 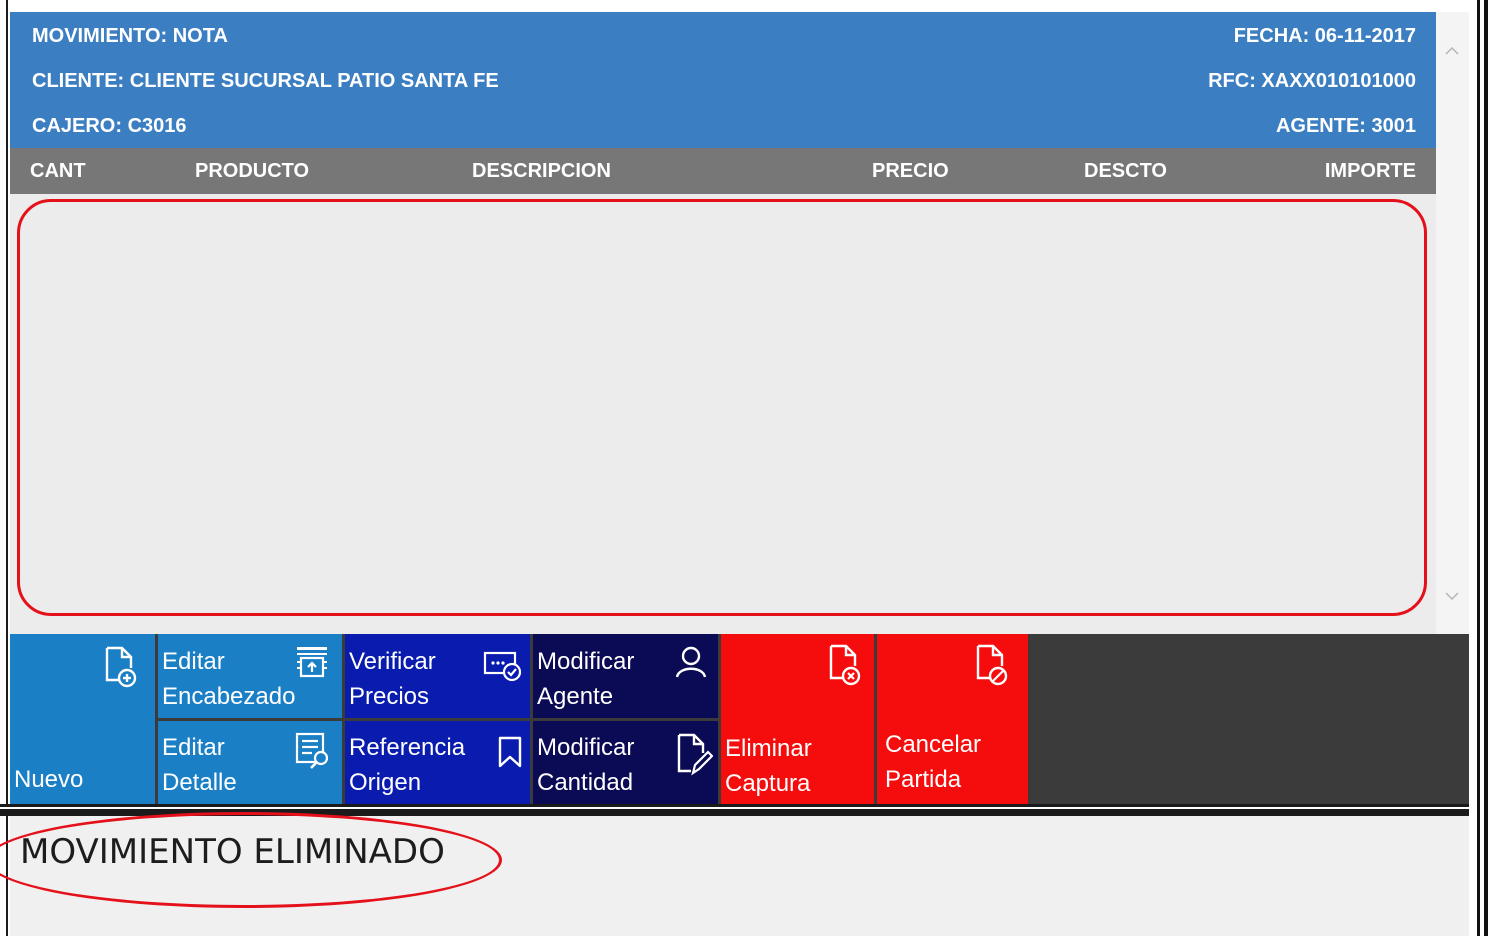 What do you see at coordinates (4, 468) in the screenshot?
I see `window-left-border` at bounding box center [4, 468].